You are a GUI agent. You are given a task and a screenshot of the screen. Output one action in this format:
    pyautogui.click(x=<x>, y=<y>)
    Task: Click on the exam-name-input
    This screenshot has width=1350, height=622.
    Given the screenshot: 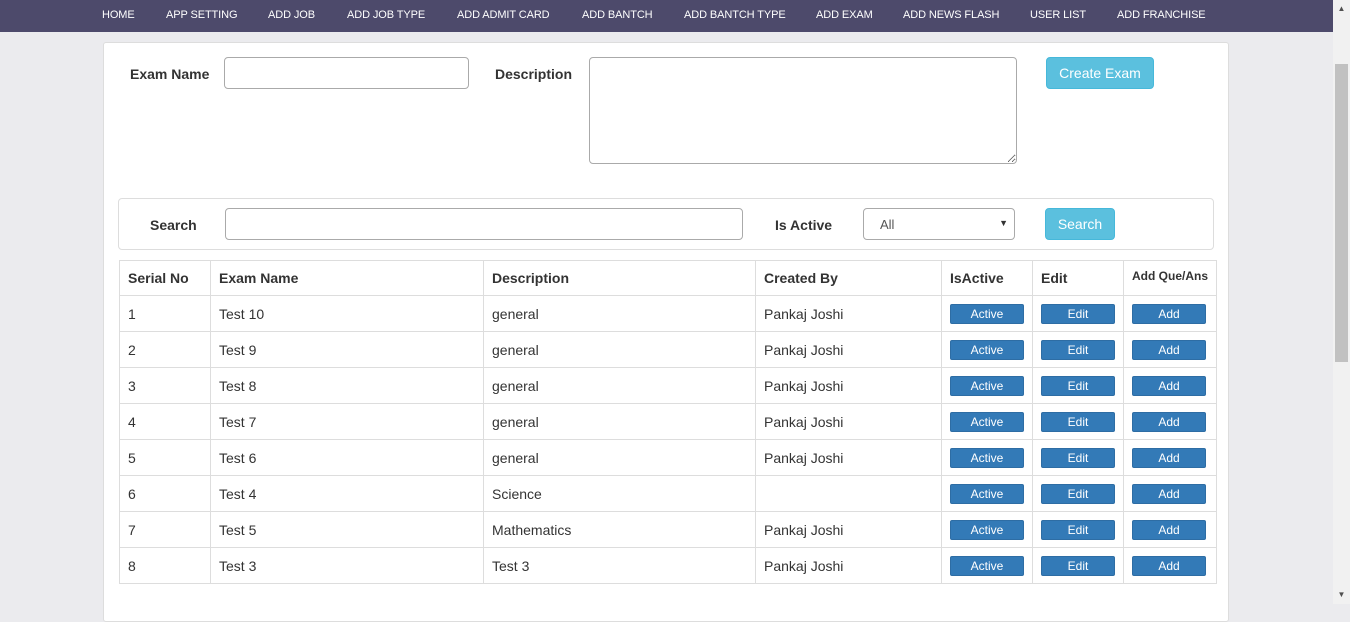 What is the action you would take?
    pyautogui.click(x=346, y=73)
    